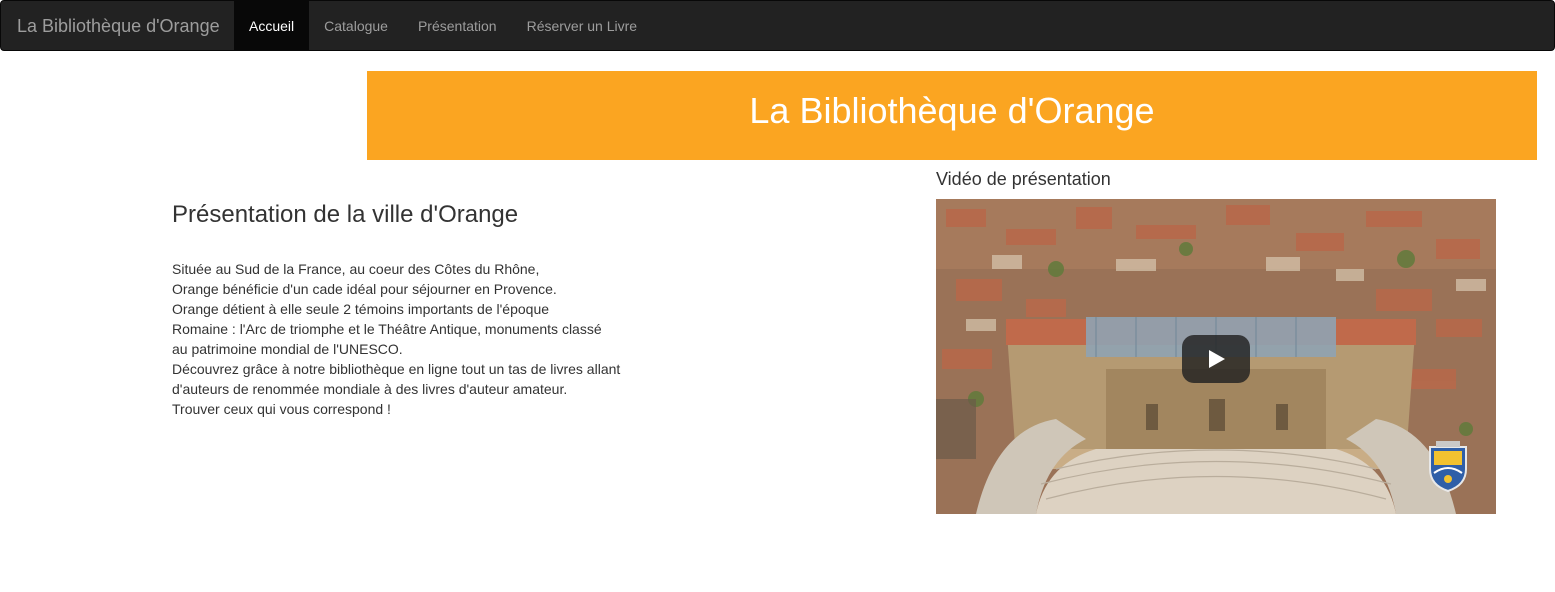 Image resolution: width=1555 pixels, height=592 pixels. I want to click on play-button, so click(1216, 359).